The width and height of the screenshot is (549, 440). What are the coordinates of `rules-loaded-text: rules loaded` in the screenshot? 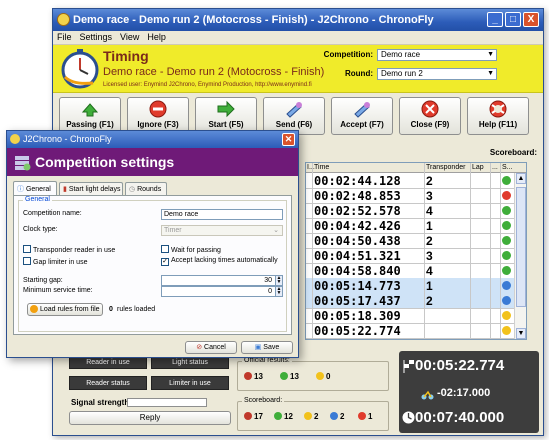 It's located at (136, 309).